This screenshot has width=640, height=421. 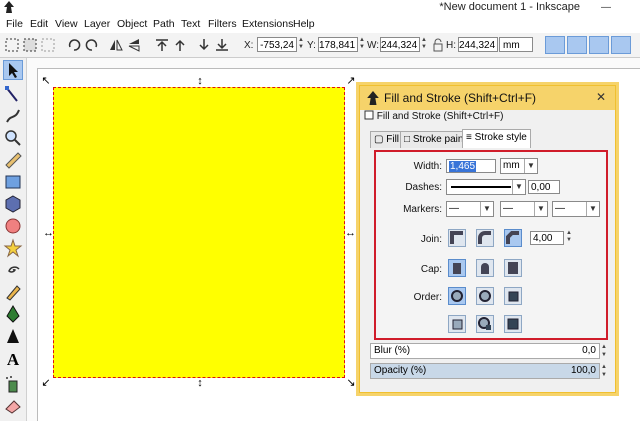 I want to click on blur-spinner: ▲ ▼, so click(x=604, y=351).